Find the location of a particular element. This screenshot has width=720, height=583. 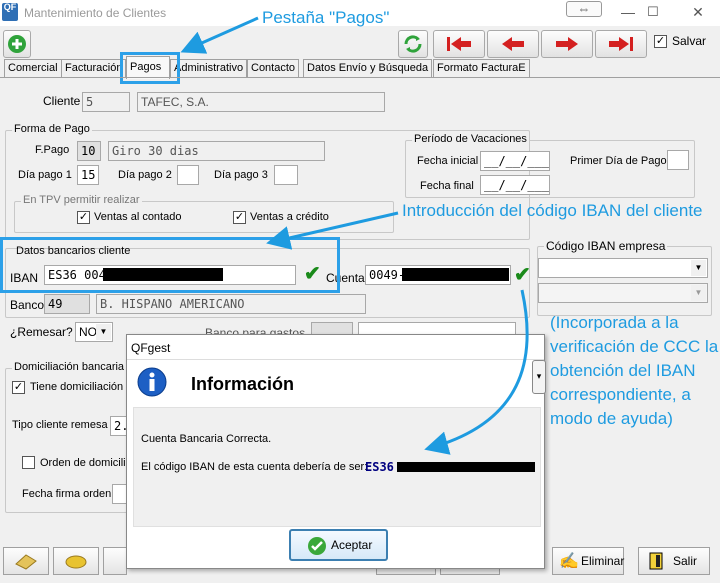

tab-contacto: Contacto is located at coordinates (273, 68).